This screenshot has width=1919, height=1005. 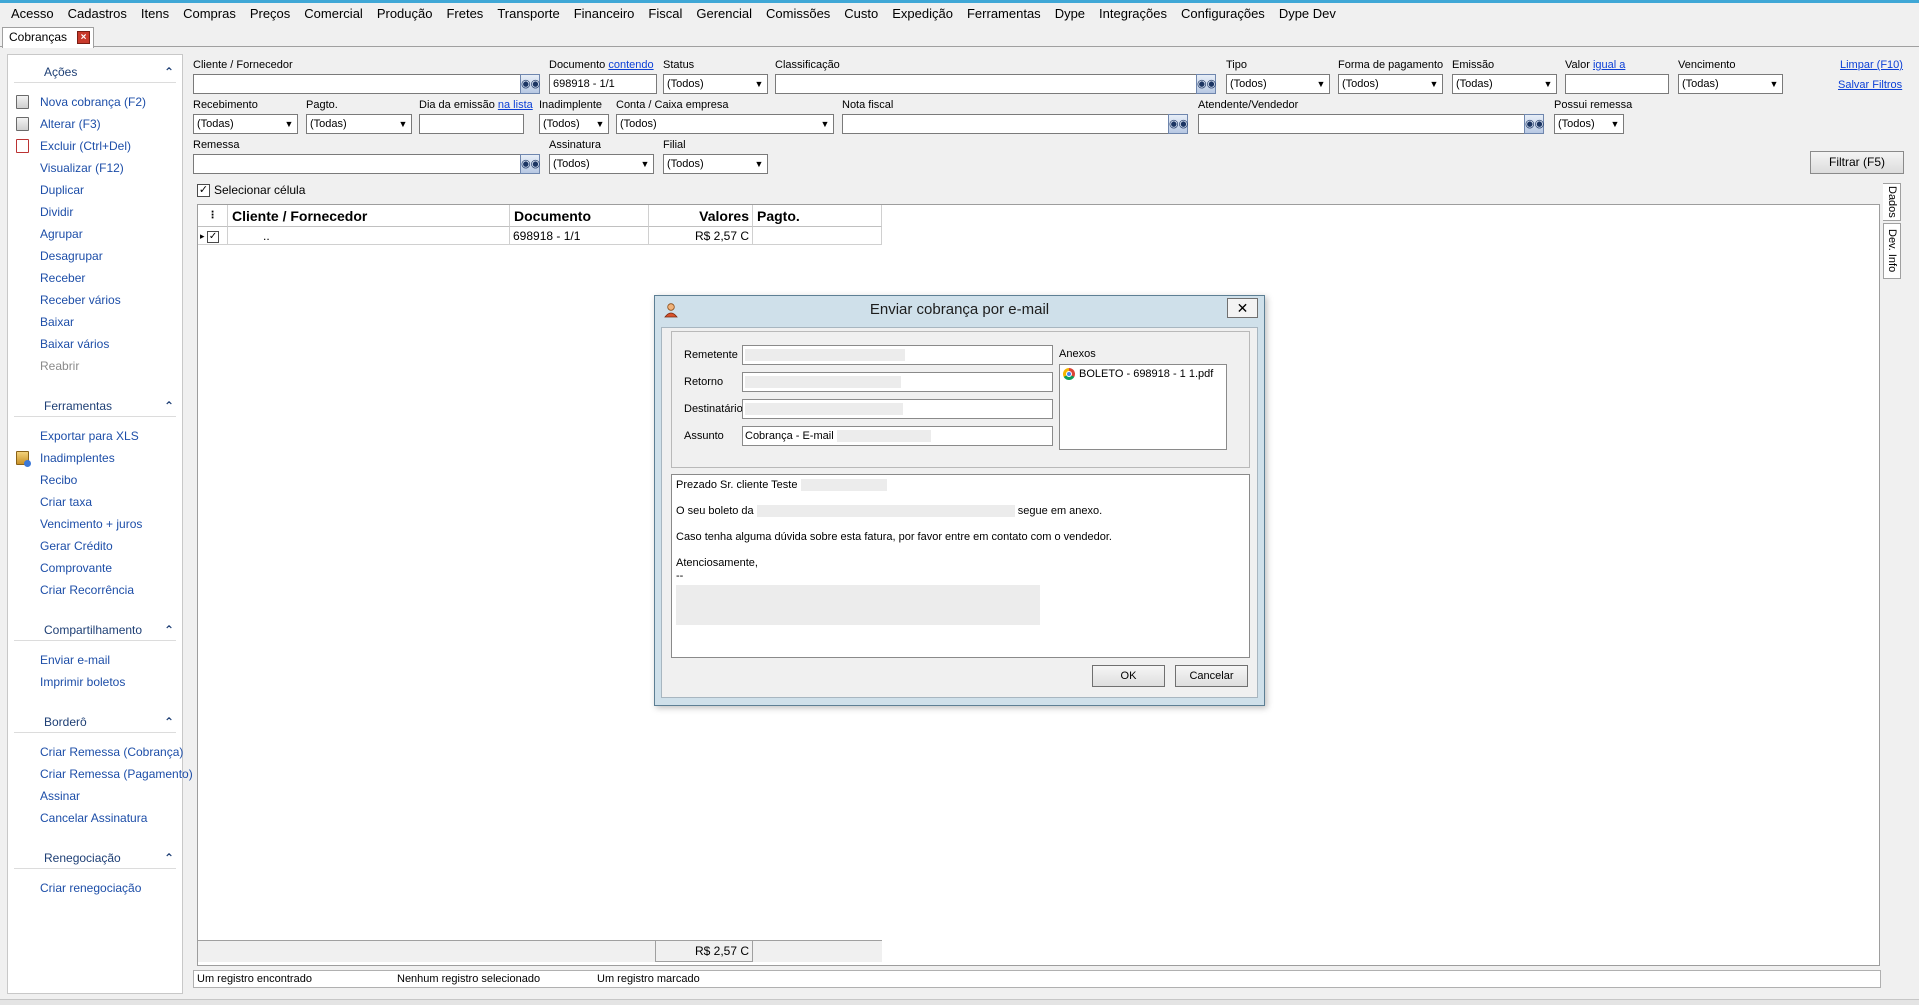 What do you see at coordinates (95, 168) in the screenshot?
I see `sidebar-item-visualizar-f12: Visualizar (F12)` at bounding box center [95, 168].